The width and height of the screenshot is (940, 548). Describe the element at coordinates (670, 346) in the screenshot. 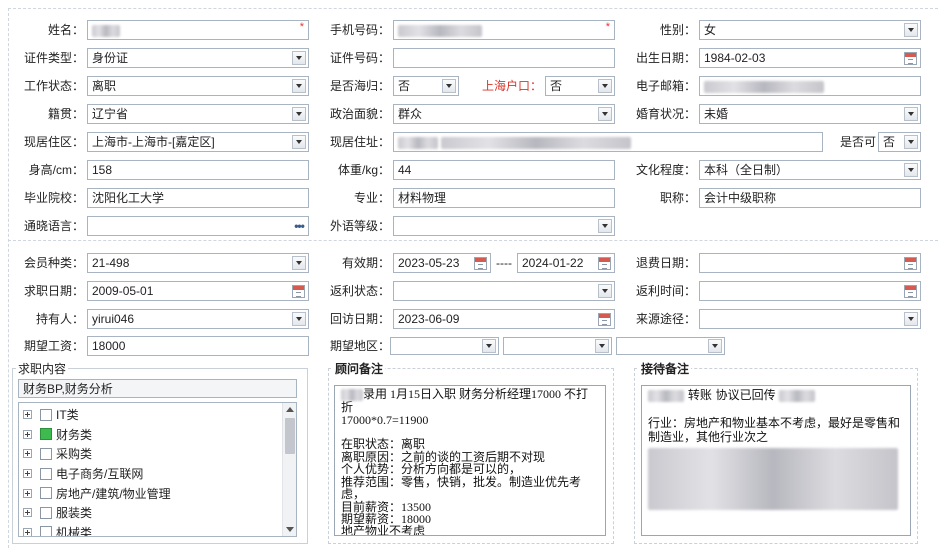

I see `region-district-select` at that location.